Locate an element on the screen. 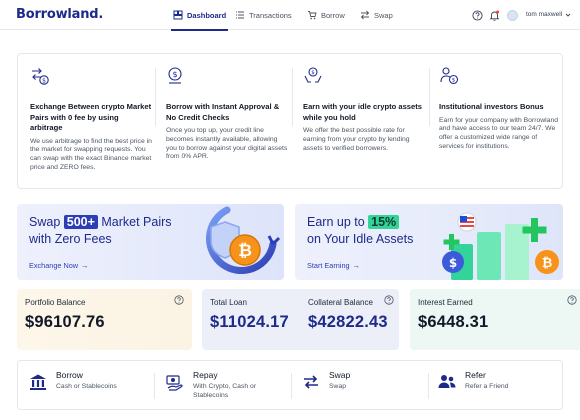  stat-value: $96107.76 is located at coordinates (65, 322).